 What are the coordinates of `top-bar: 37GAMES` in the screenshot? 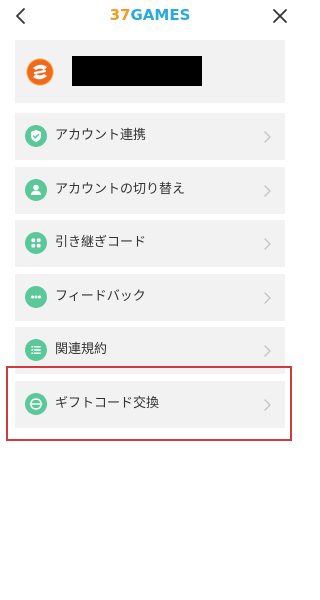 It's located at (150, 16).